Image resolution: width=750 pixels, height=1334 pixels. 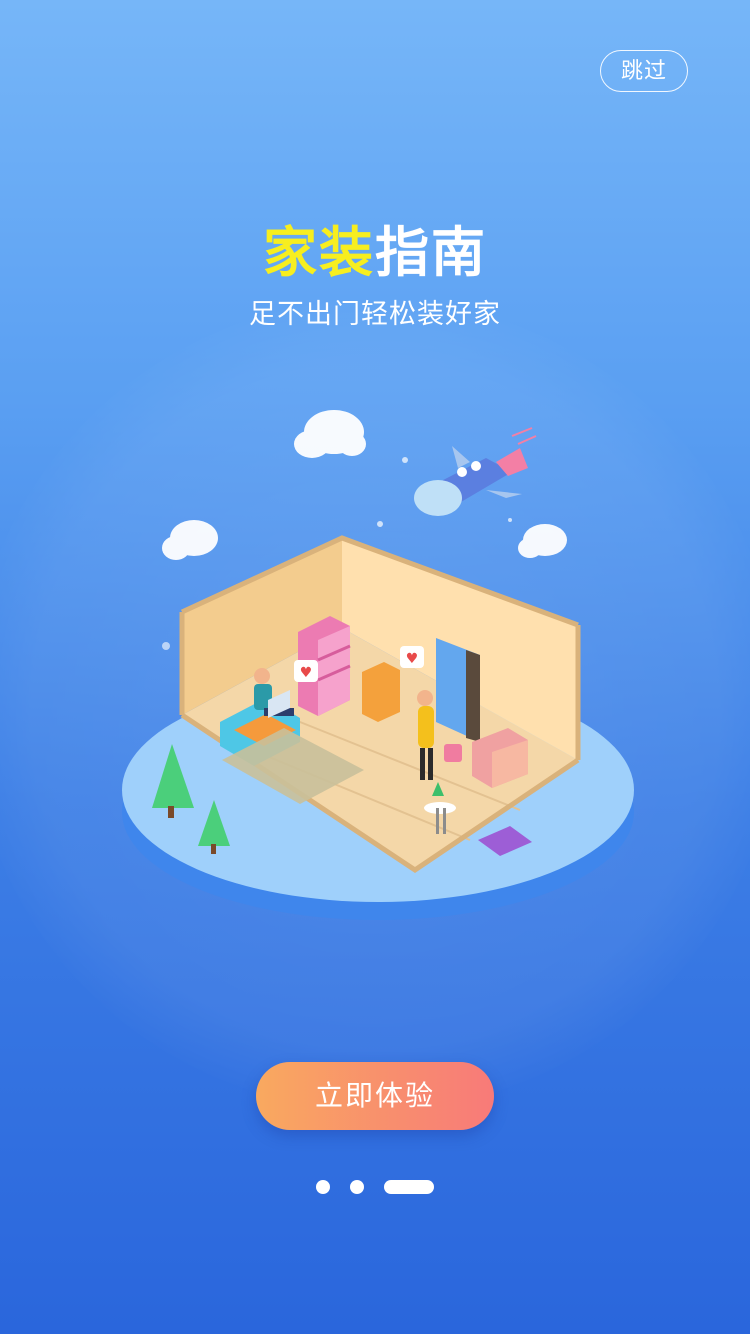 I want to click on page-dot-active, so click(x=409, y=1187).